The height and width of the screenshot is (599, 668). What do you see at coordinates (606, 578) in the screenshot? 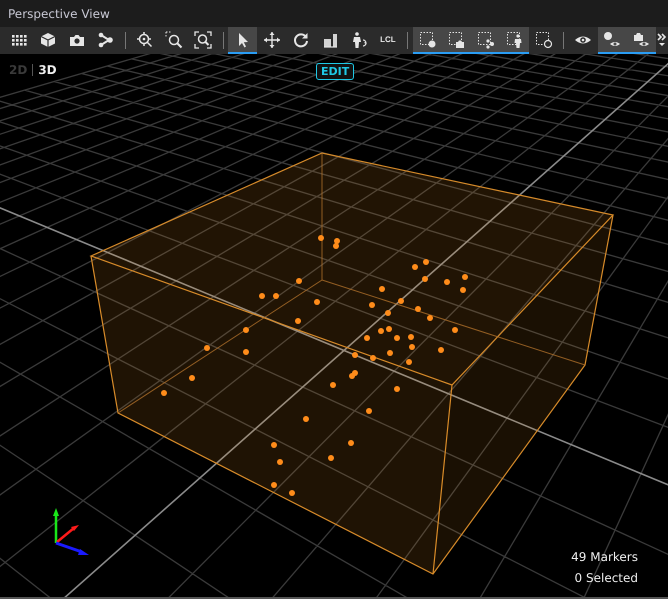
I see `status-text: 0 Selected` at bounding box center [606, 578].